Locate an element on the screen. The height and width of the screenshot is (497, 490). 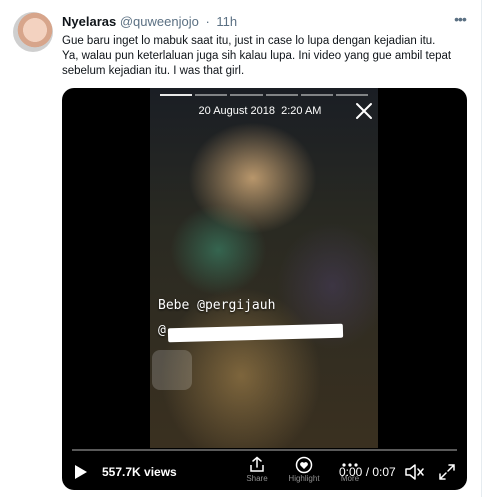
avatar is located at coordinates (33, 32).